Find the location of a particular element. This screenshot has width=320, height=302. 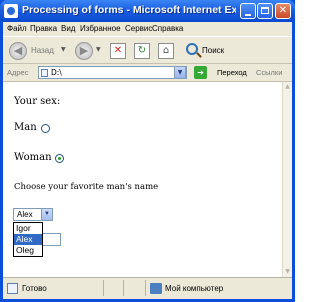

woman-label: Woman is located at coordinates (33, 157).